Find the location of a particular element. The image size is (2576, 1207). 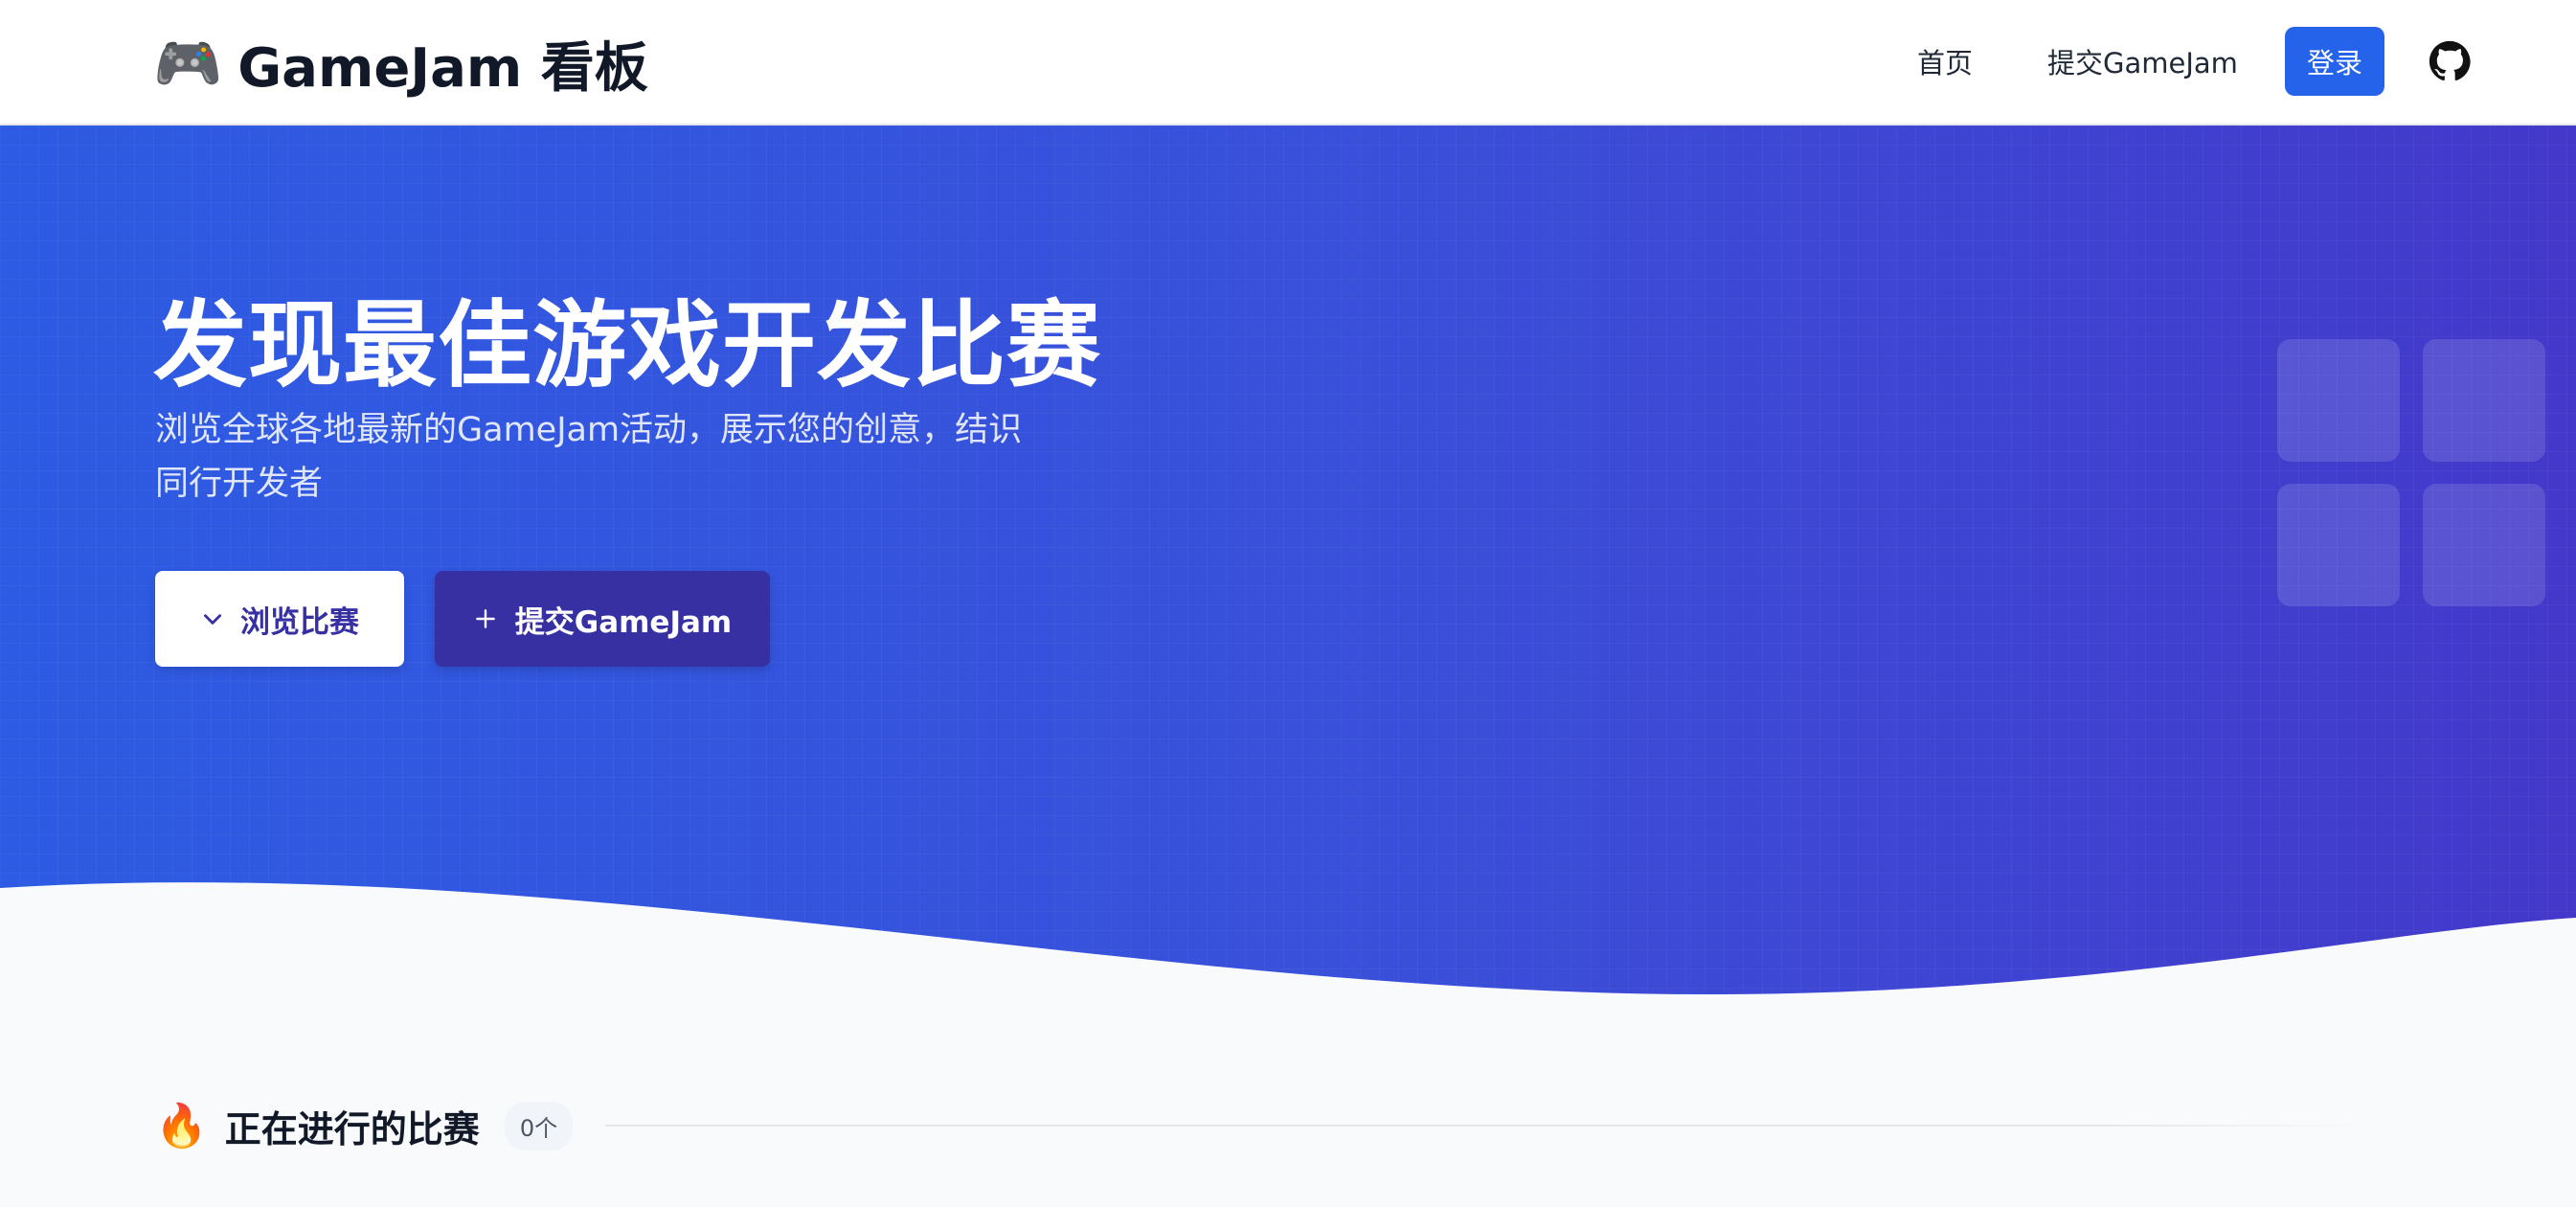

submit-button-label: 提交GameJam is located at coordinates (623, 622).